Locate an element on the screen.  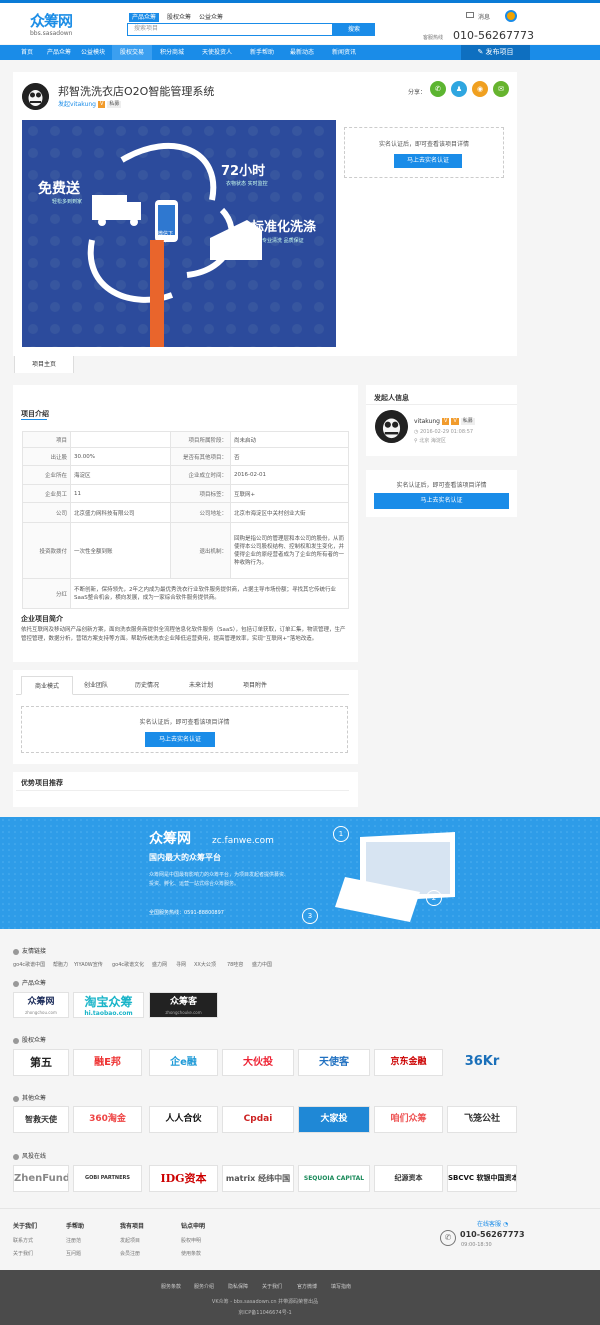
footer-link: 注册范 is located at coordinates (73, 1240).